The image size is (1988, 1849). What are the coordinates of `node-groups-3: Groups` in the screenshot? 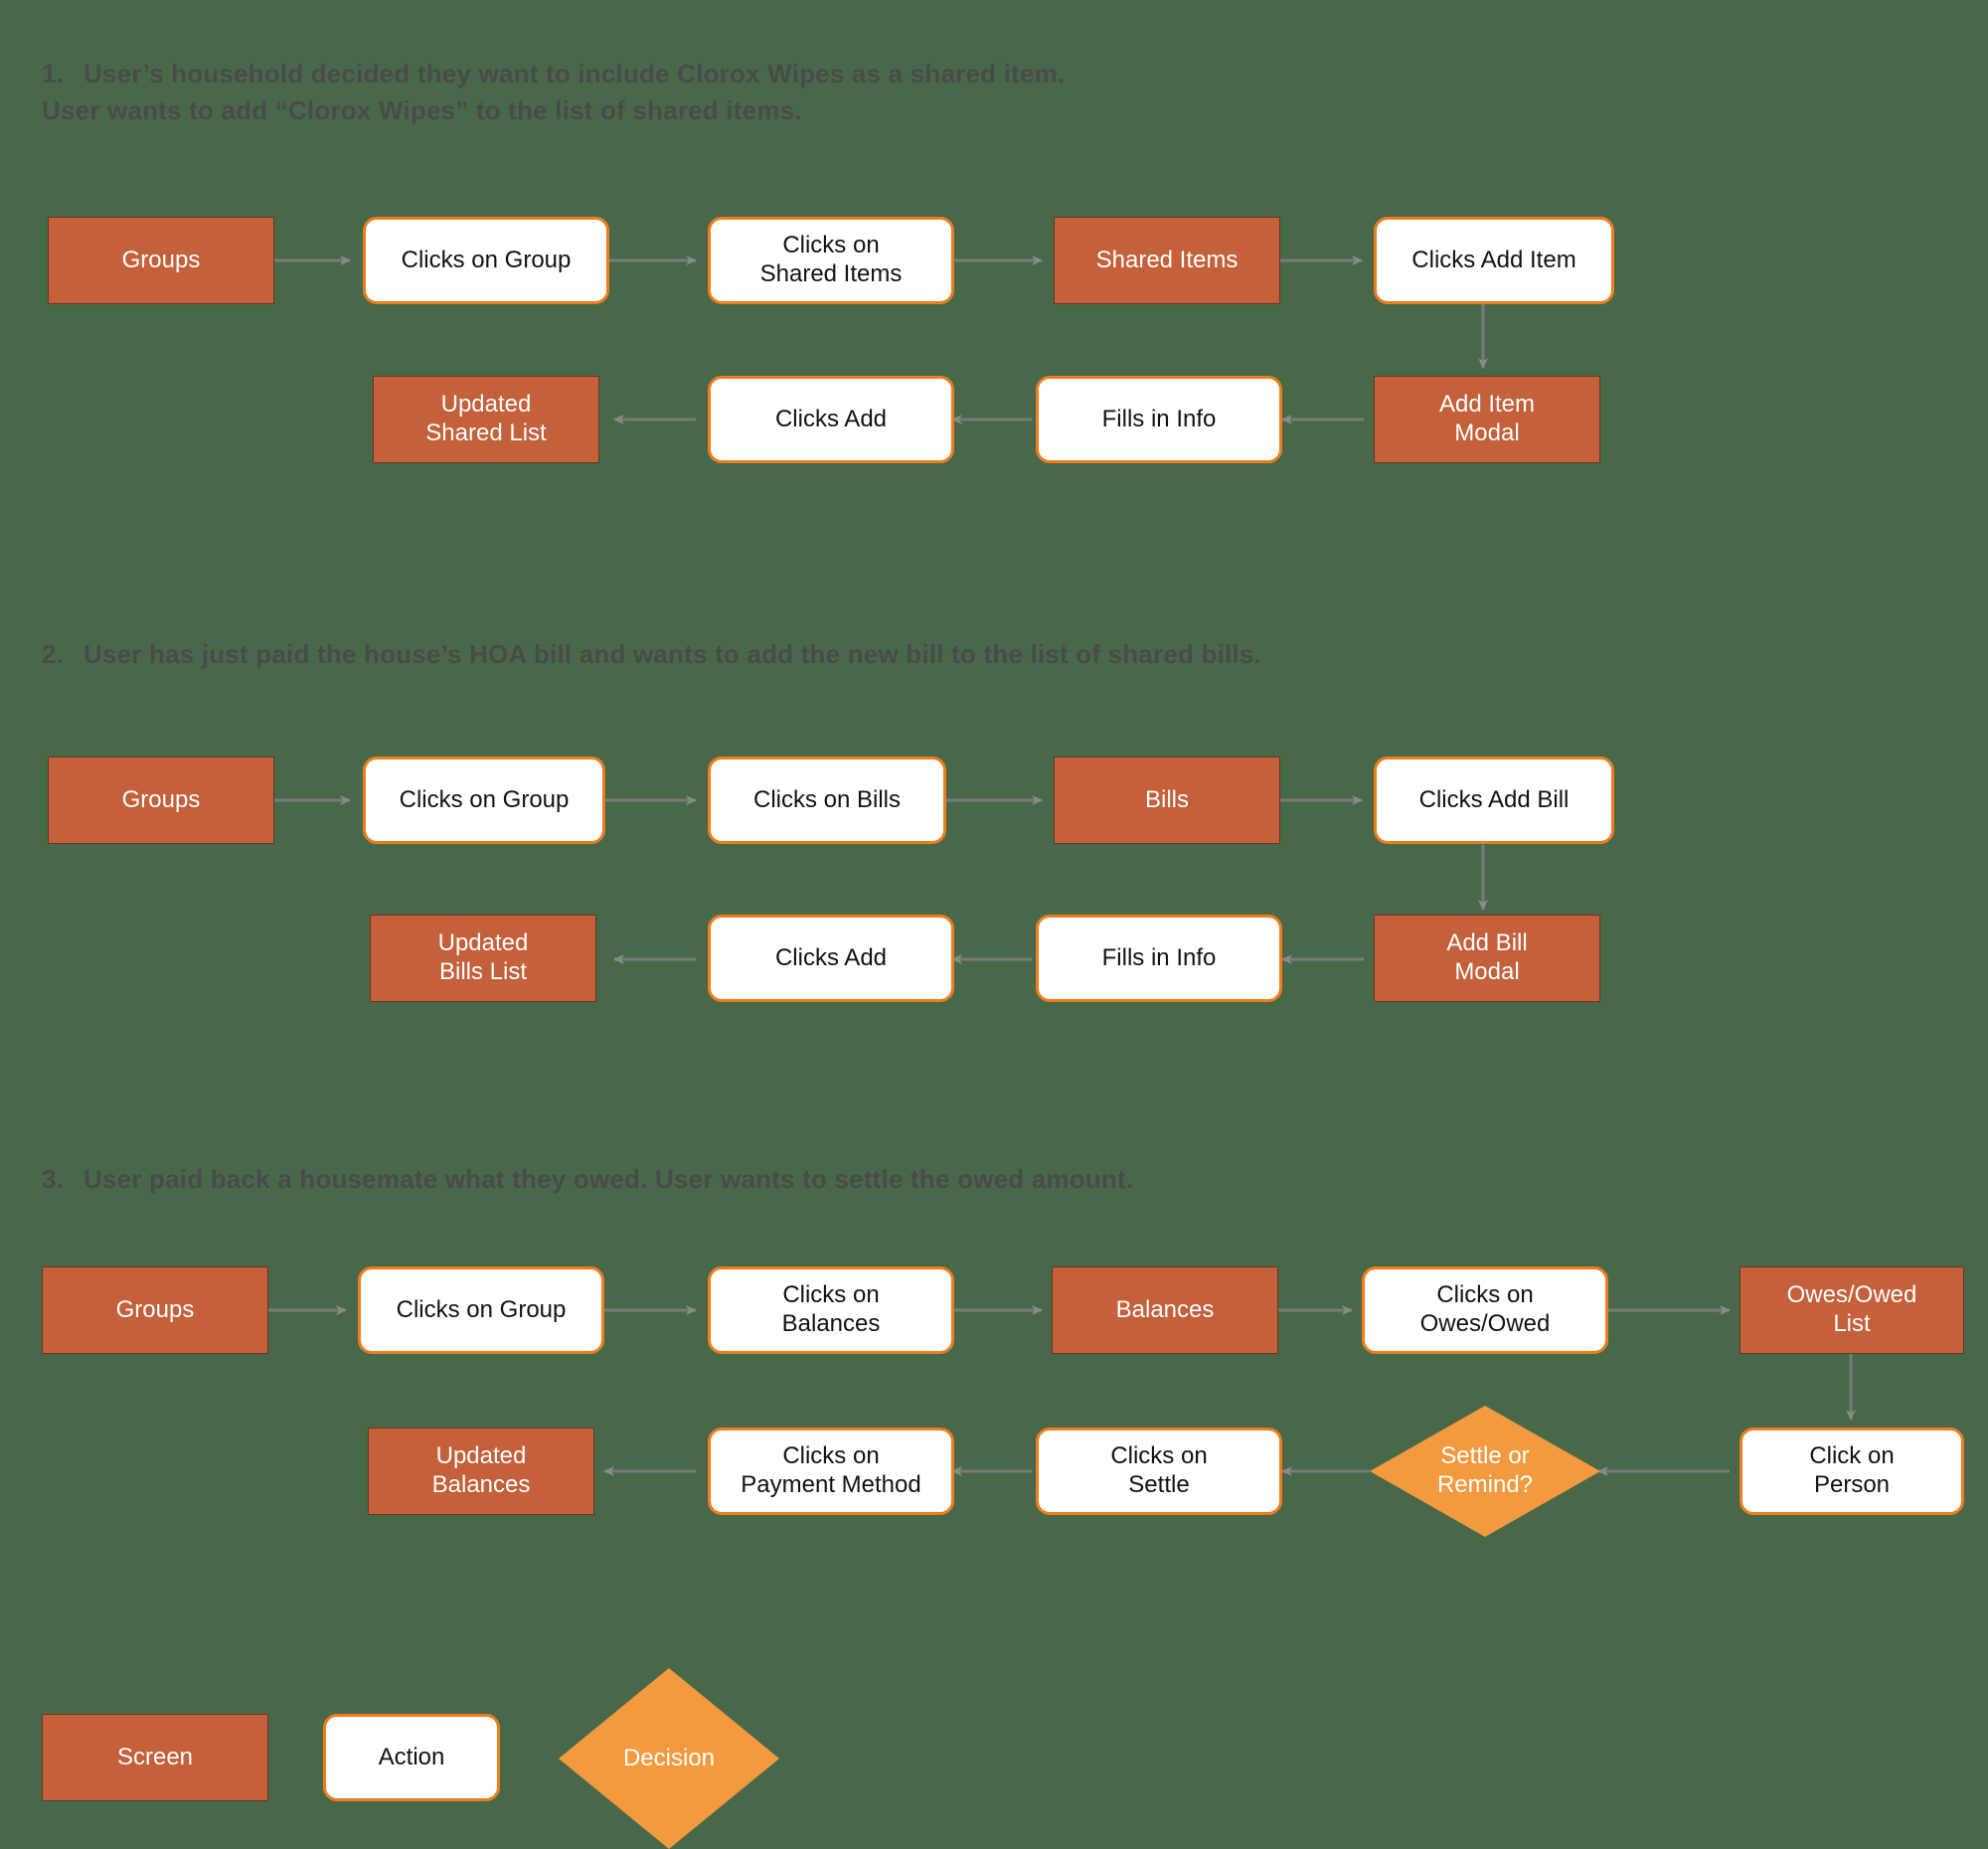 It's located at (155, 1310).